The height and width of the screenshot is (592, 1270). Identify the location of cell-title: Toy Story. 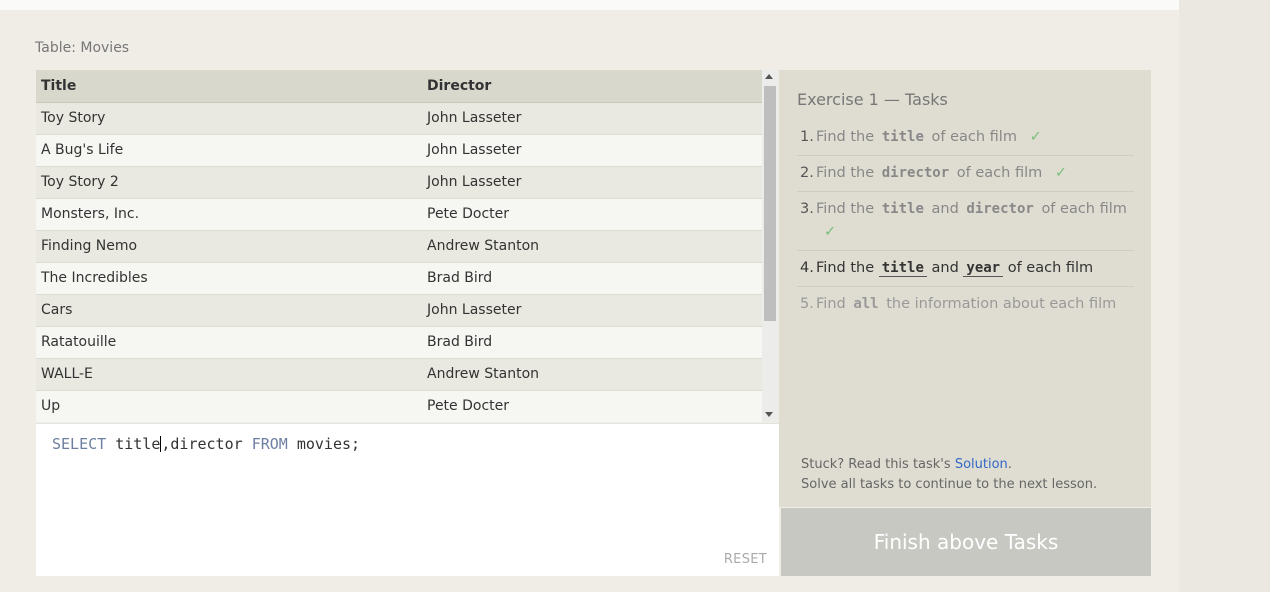
(229, 118).